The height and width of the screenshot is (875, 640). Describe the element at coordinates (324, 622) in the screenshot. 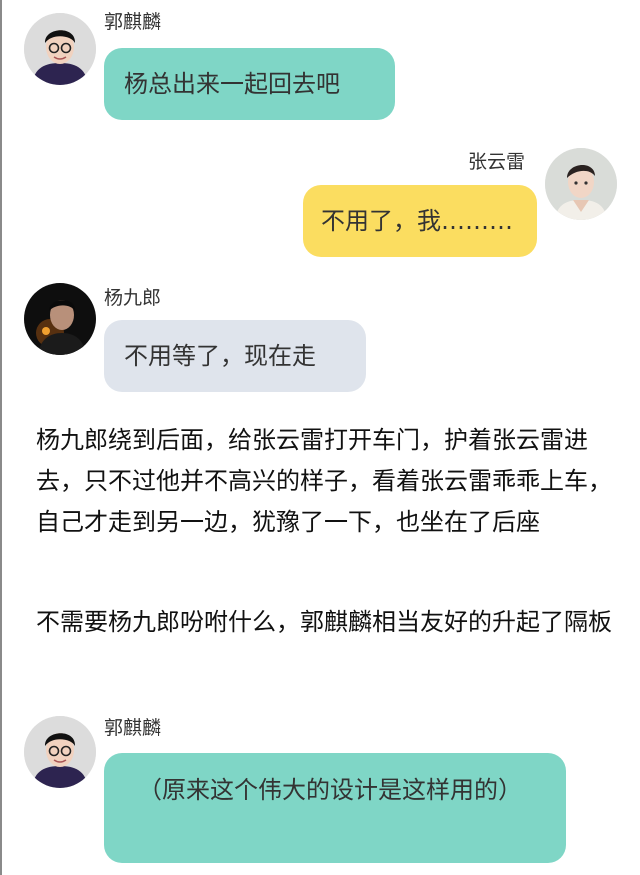

I see `narration-paragraph: 不需要杨九郎吩咐什么，郭麒麟相当友好的升起了隔板` at that location.